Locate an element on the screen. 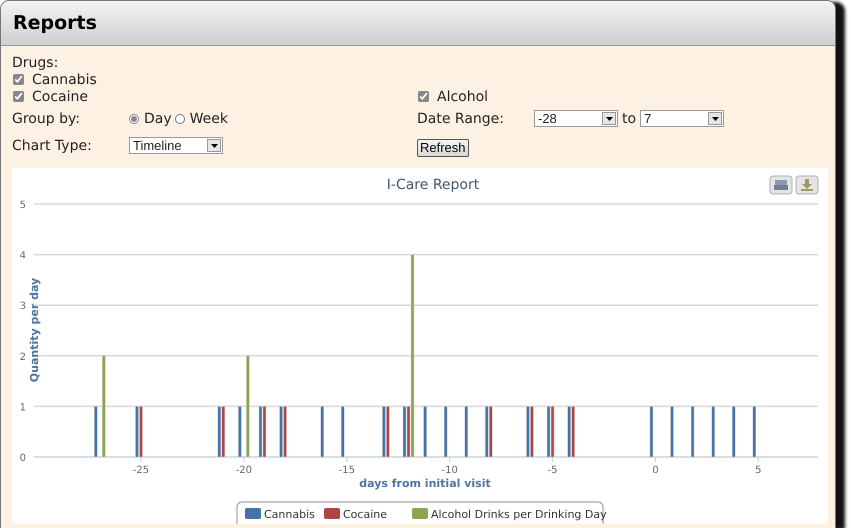 This screenshot has height=528, width=851. group-by-label: Group by: is located at coordinates (46, 118).